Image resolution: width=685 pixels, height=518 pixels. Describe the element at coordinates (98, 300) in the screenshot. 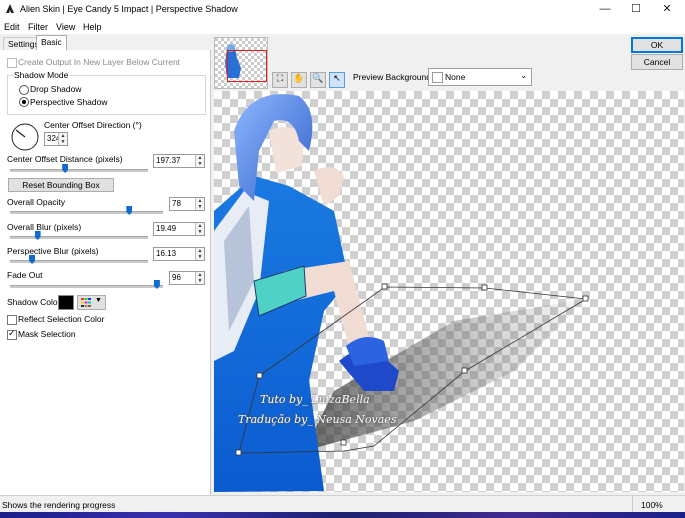

I see `chevron-down-icon: ▼` at that location.